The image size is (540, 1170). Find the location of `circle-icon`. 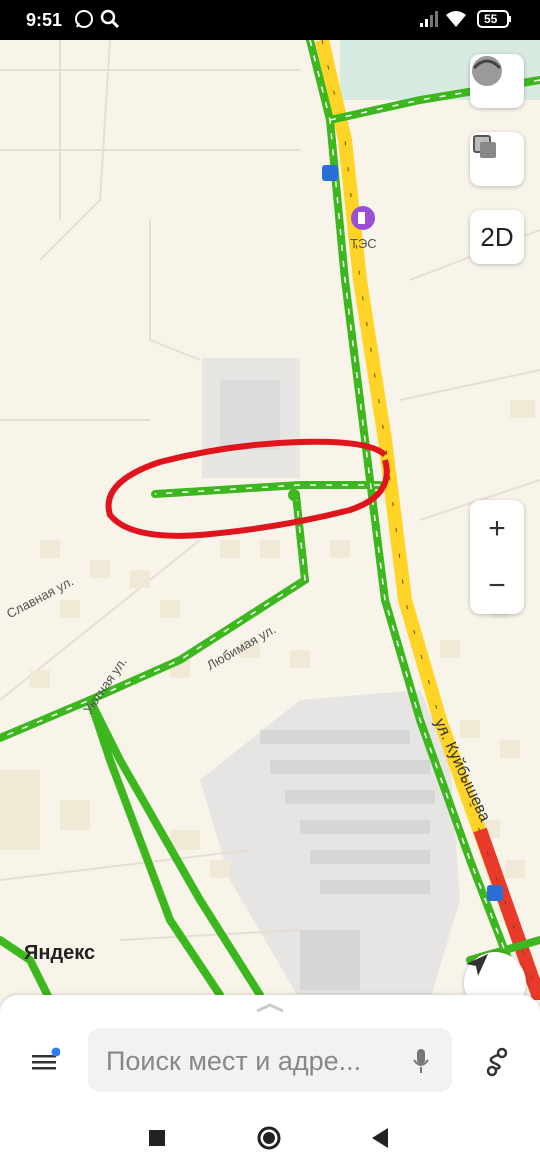

circle-icon is located at coordinates (269, 1138).